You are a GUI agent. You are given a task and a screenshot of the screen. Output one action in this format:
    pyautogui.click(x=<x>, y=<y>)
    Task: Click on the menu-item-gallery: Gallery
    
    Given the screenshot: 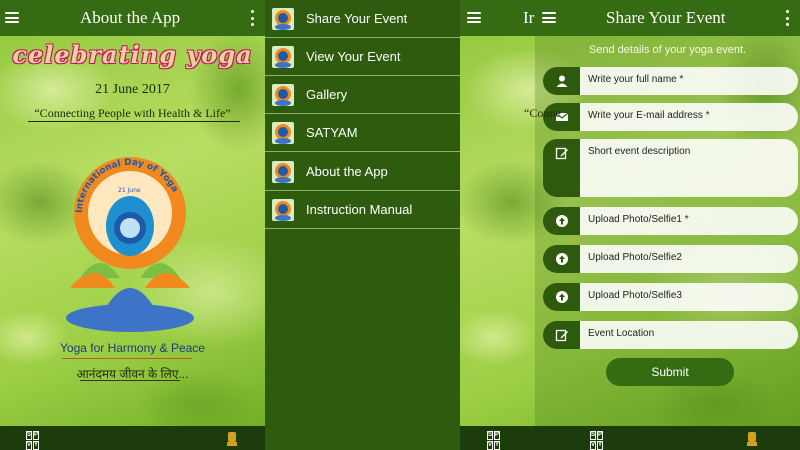 What is the action you would take?
    pyautogui.click(x=362, y=95)
    